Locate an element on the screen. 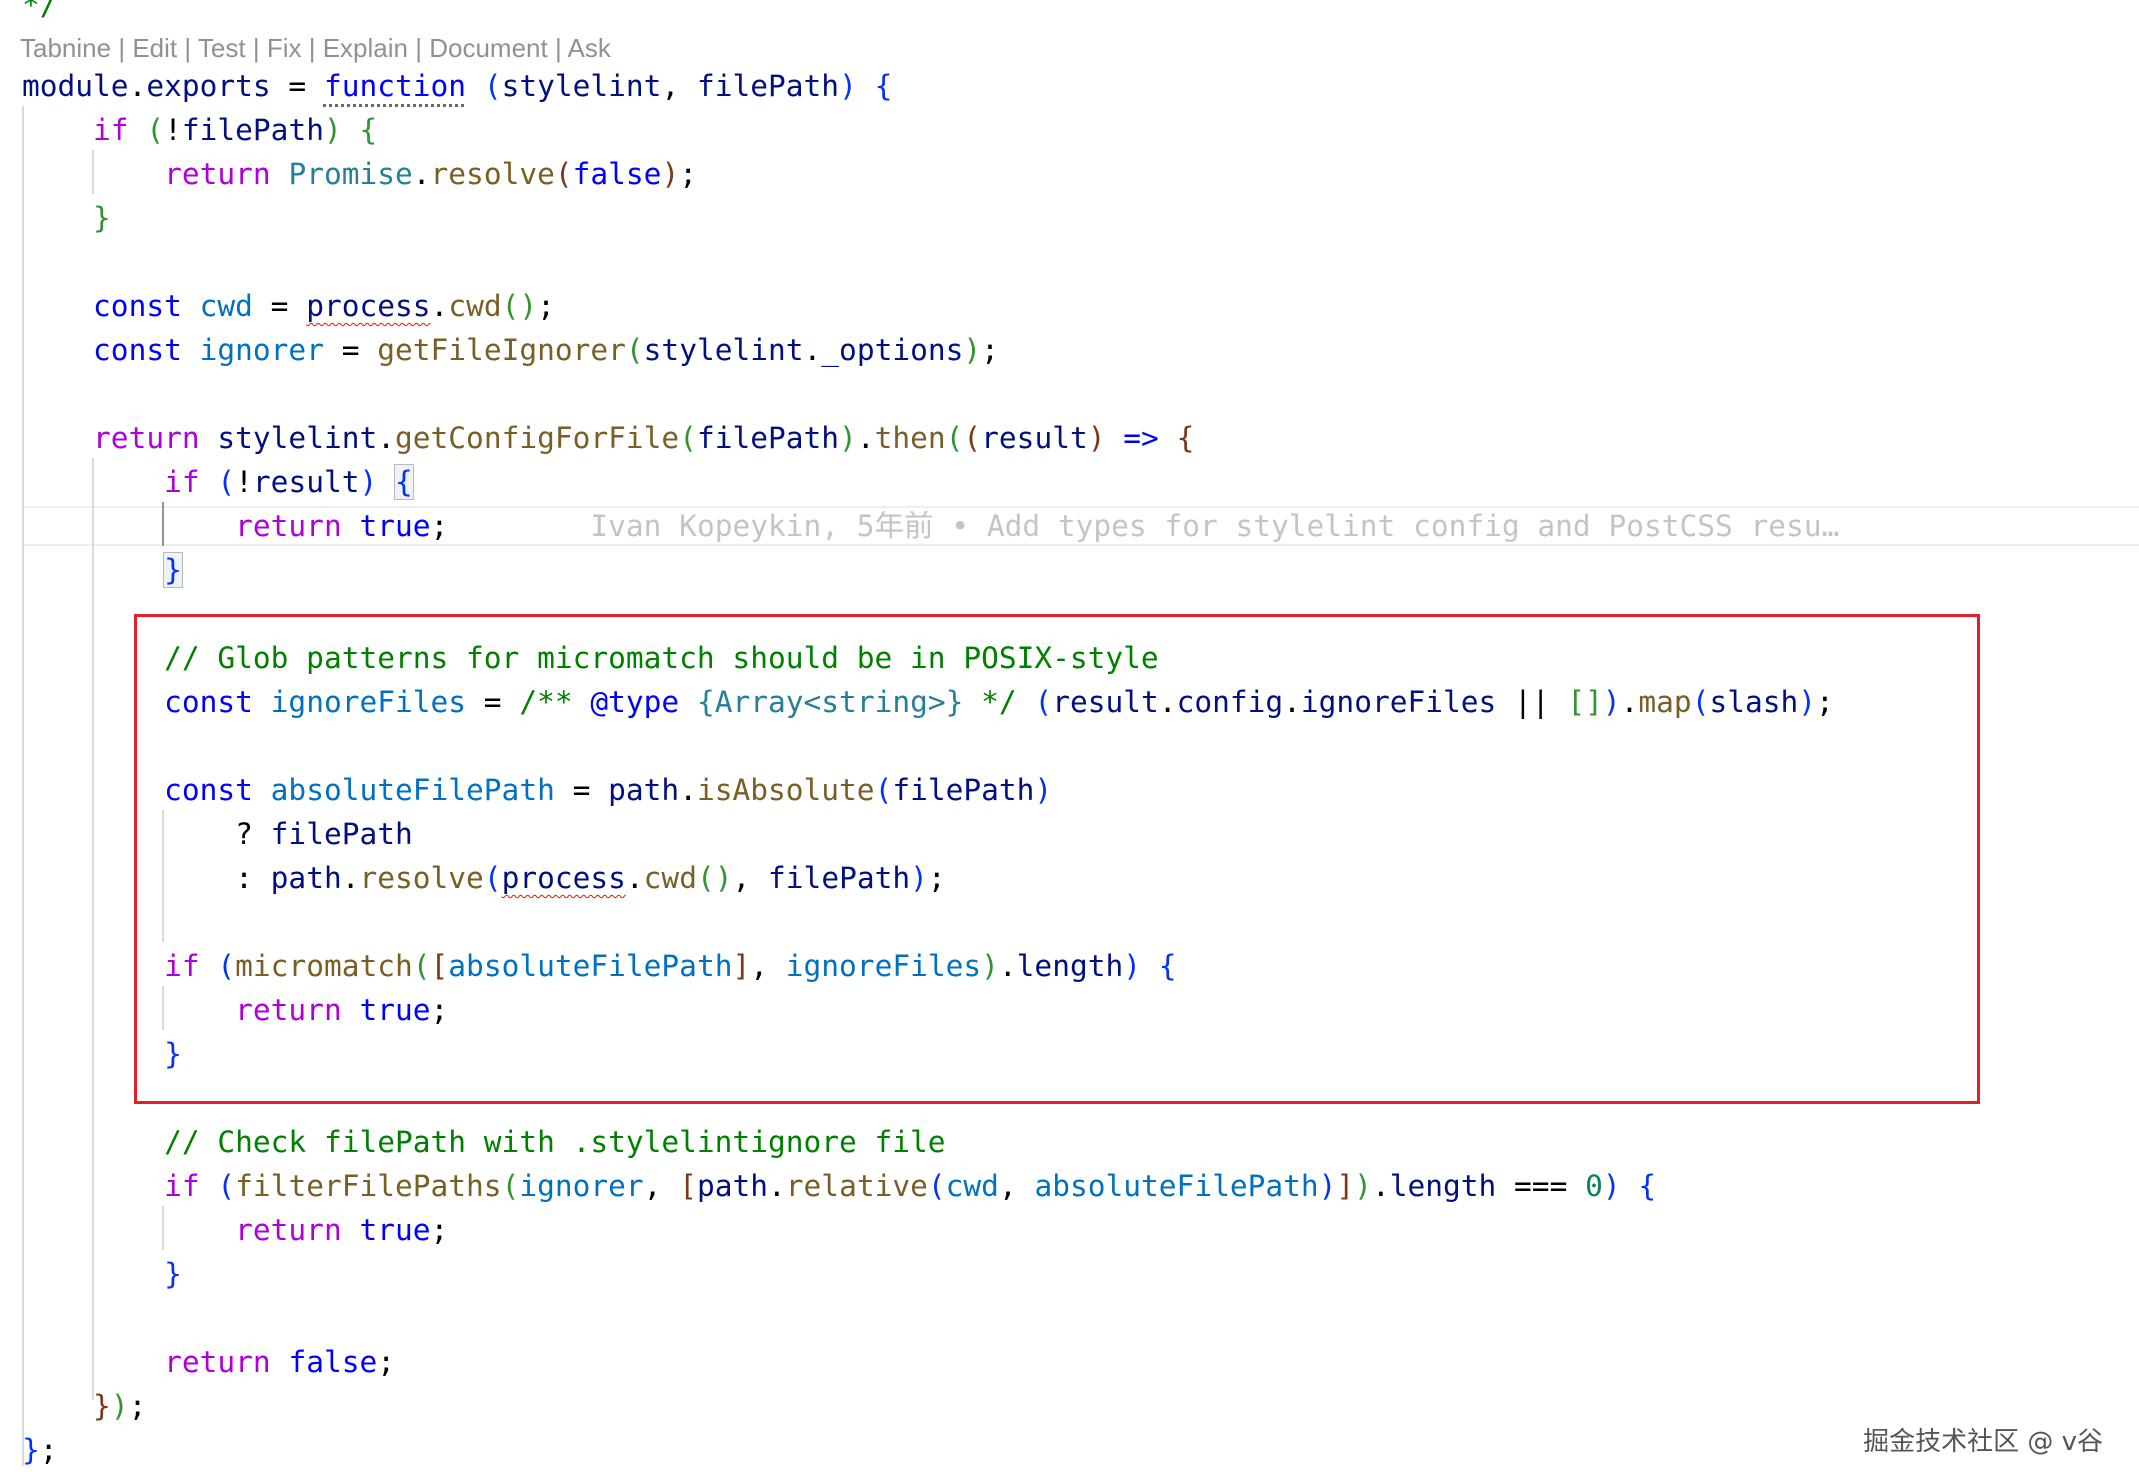  code-token: , is located at coordinates (1016, 1186).